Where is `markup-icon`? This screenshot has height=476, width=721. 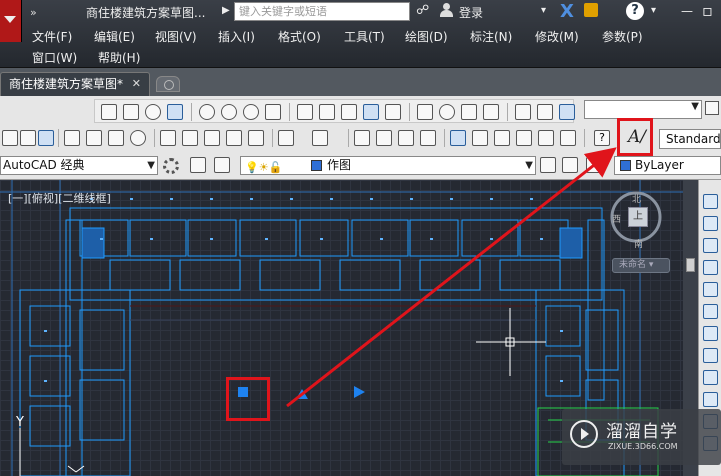
markup-icon is located at coordinates (546, 138).